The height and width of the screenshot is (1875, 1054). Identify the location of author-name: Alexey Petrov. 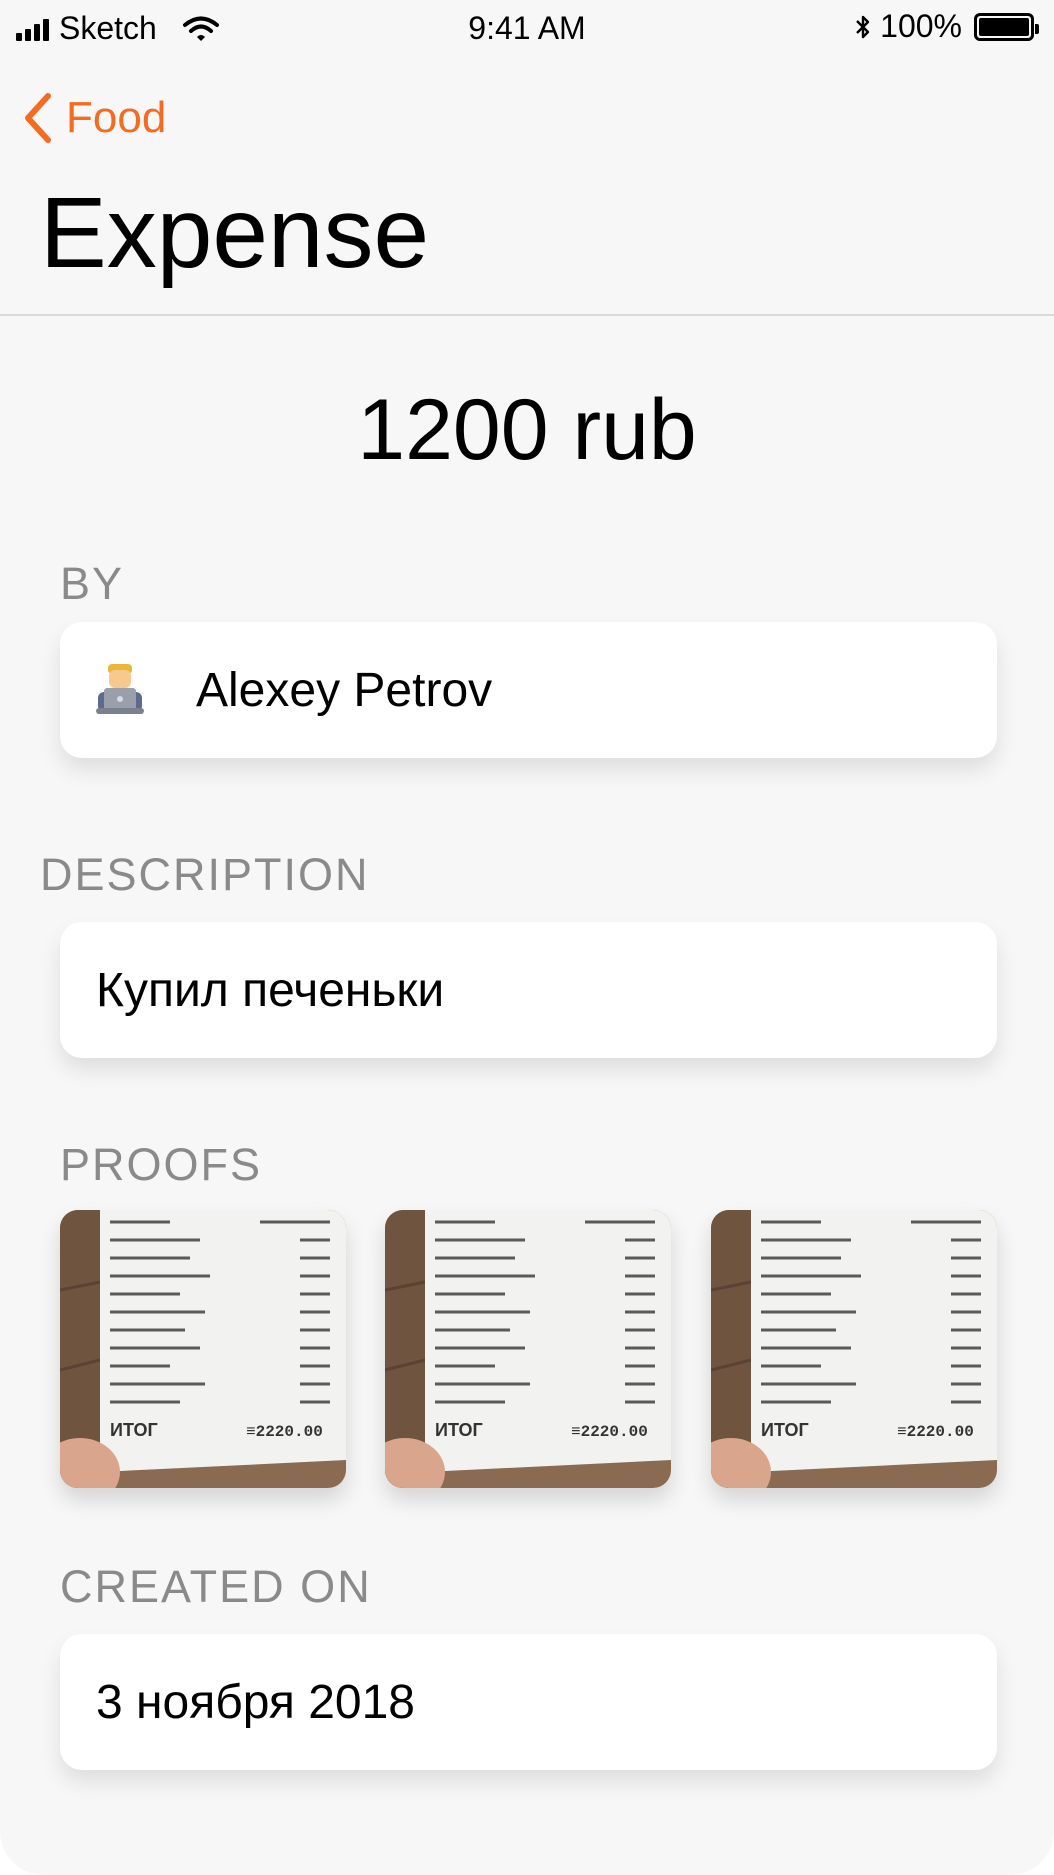
(344, 690).